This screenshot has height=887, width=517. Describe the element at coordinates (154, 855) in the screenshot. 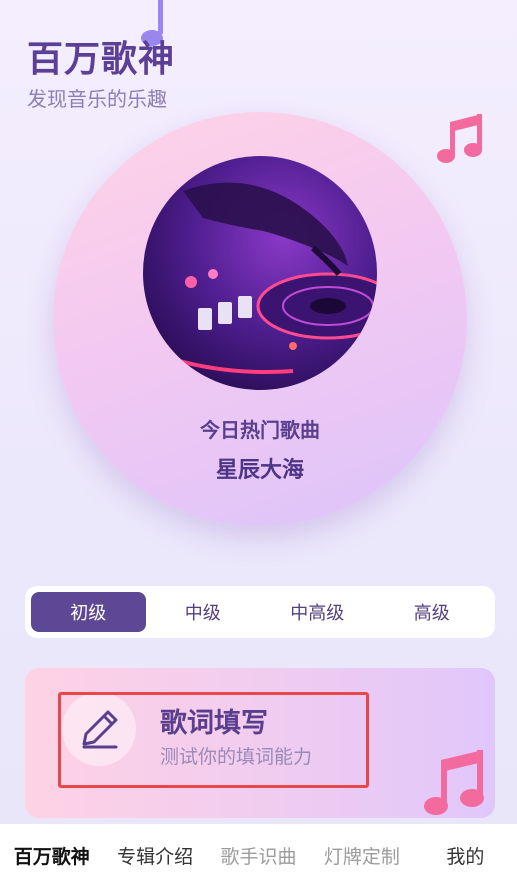

I see `nav-item-albums: 专辑介绍` at that location.